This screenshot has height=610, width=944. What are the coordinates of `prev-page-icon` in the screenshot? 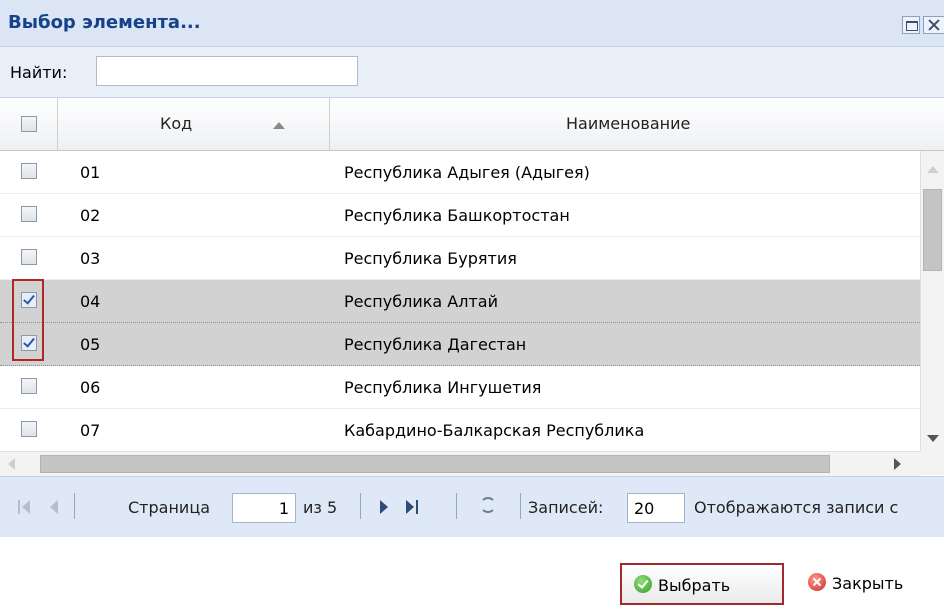 It's located at (55, 507).